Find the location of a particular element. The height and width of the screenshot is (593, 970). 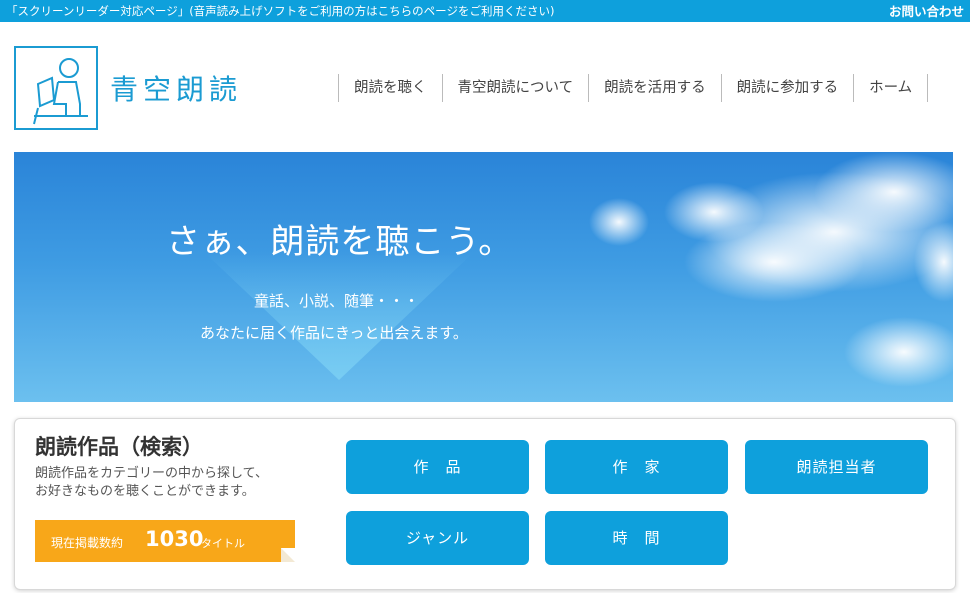

nav-item-use: 朗読を活用する is located at coordinates (654, 88).